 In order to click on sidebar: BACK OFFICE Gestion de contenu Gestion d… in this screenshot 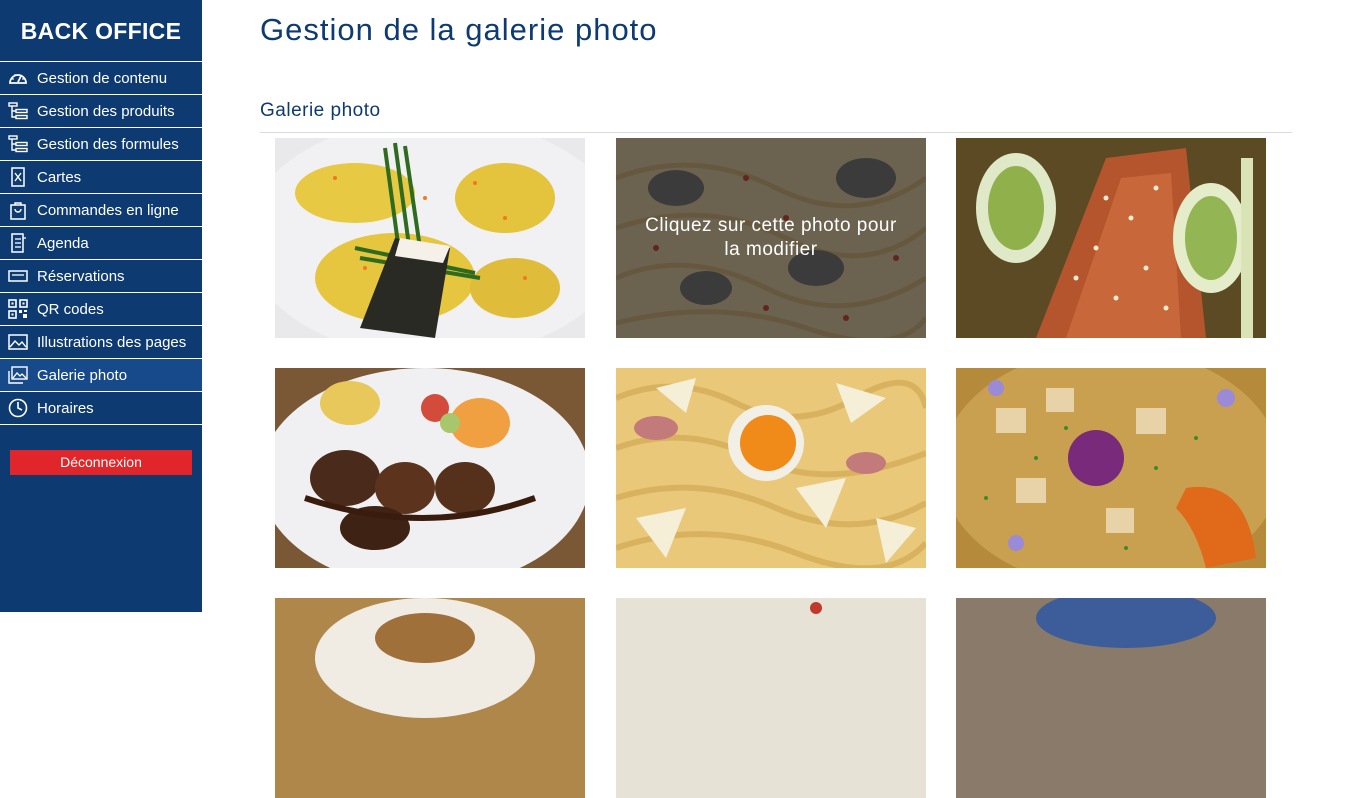, I will do `click(101, 306)`.